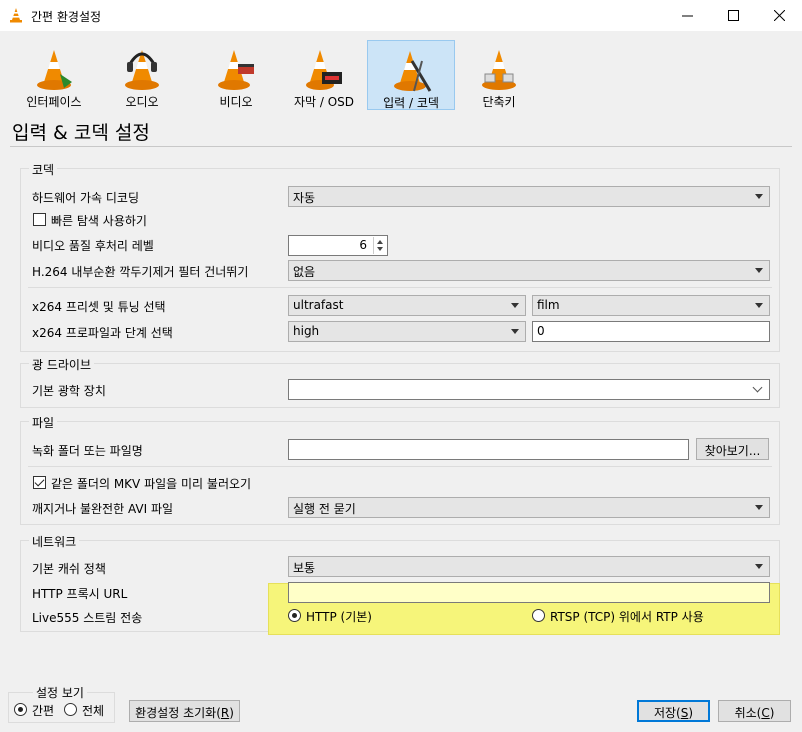 The height and width of the screenshot is (732, 802). What do you see at coordinates (529, 270) in the screenshot?
I see `h264-skip-select: 없음` at bounding box center [529, 270].